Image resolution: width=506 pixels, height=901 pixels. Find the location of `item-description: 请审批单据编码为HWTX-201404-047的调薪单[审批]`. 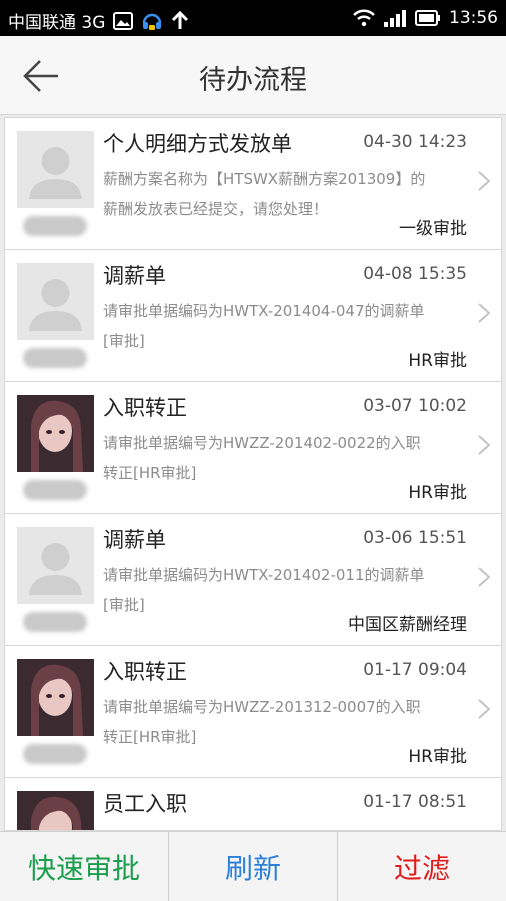

item-description: 请审批单据编码为HWTX-201404-047的调薪单[审批] is located at coordinates (264, 326).